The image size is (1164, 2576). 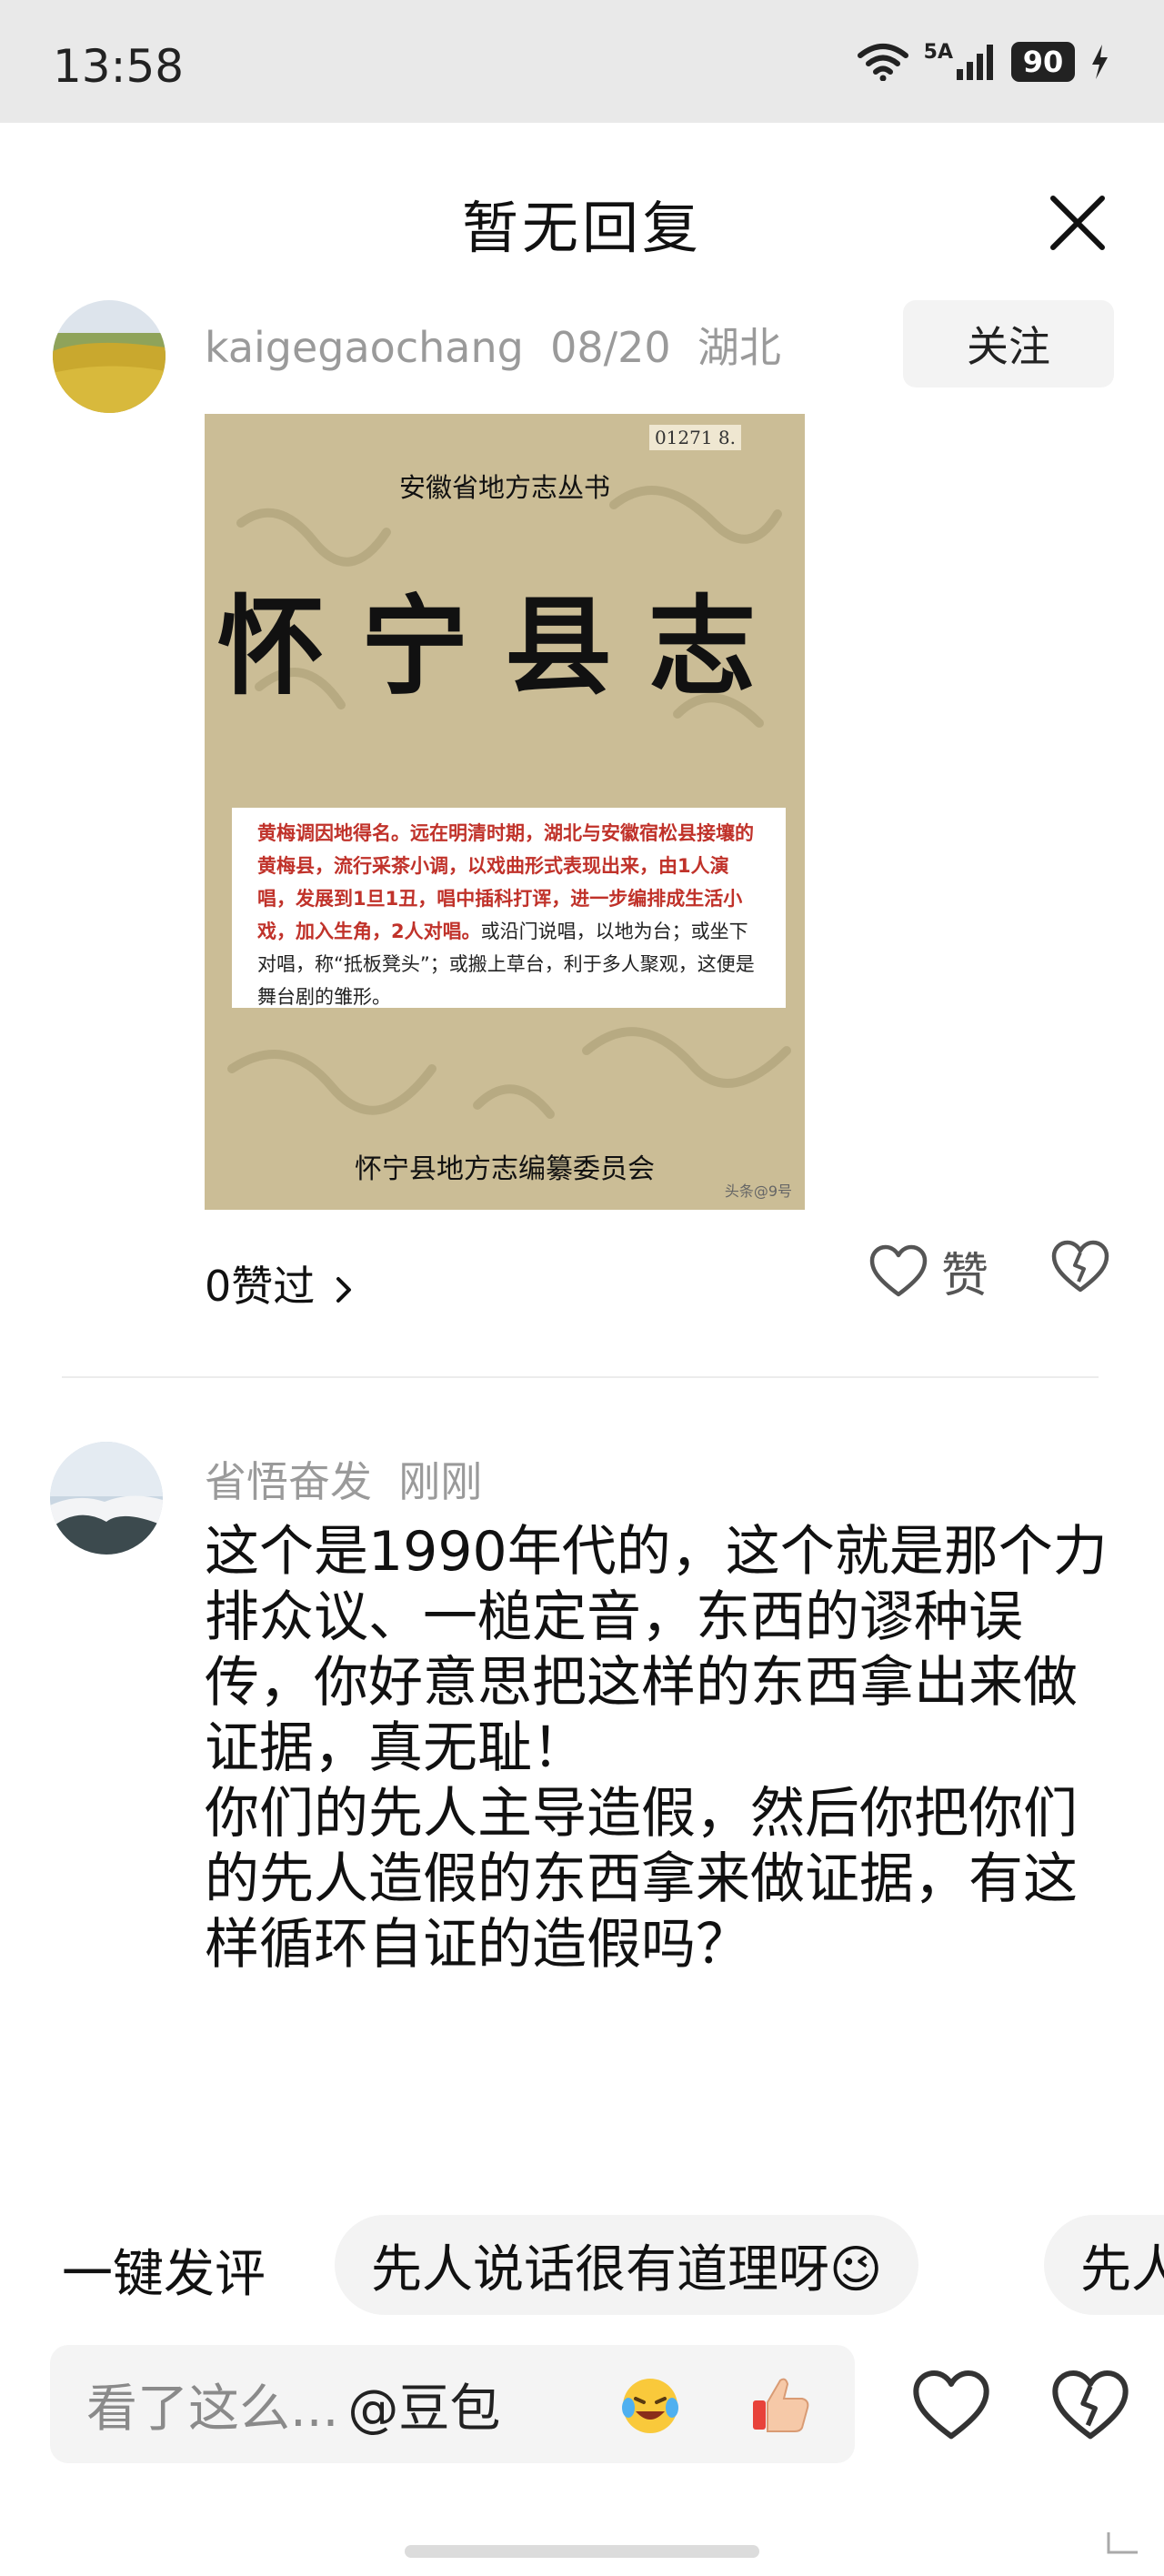 What do you see at coordinates (344, 1289) in the screenshot?
I see `chevron-right-icon` at bounding box center [344, 1289].